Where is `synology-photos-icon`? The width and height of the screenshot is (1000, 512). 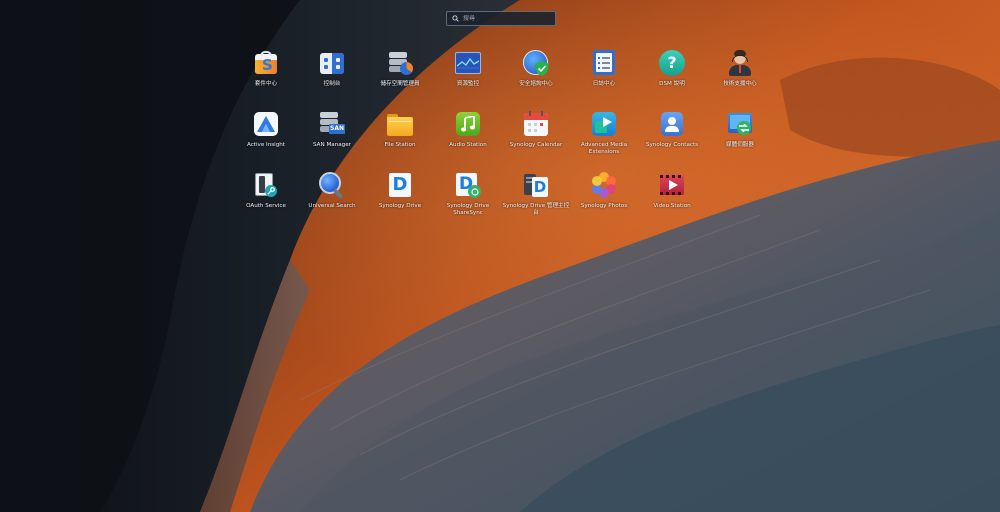 synology-photos-icon is located at coordinates (604, 185).